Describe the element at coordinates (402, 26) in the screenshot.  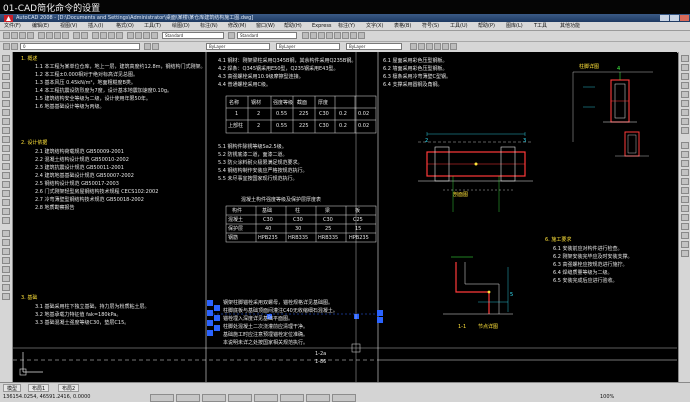
I see `menu-biaoge: 表格(B)` at that location.